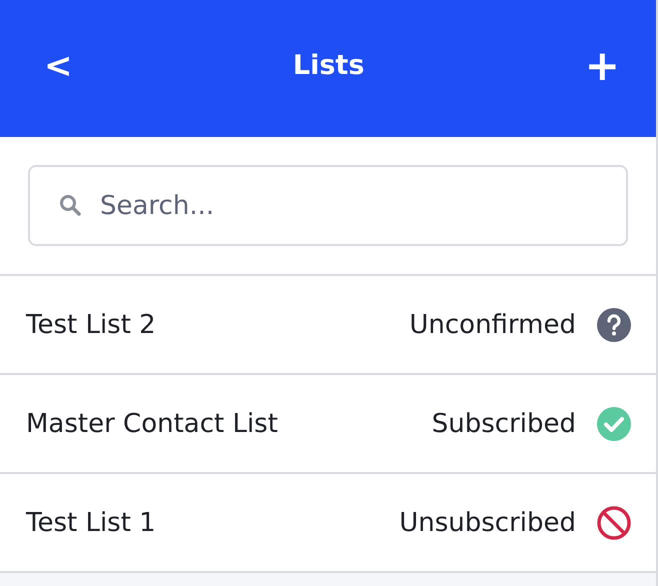 The image size is (658, 586). I want to click on add-button: +, so click(602, 65).